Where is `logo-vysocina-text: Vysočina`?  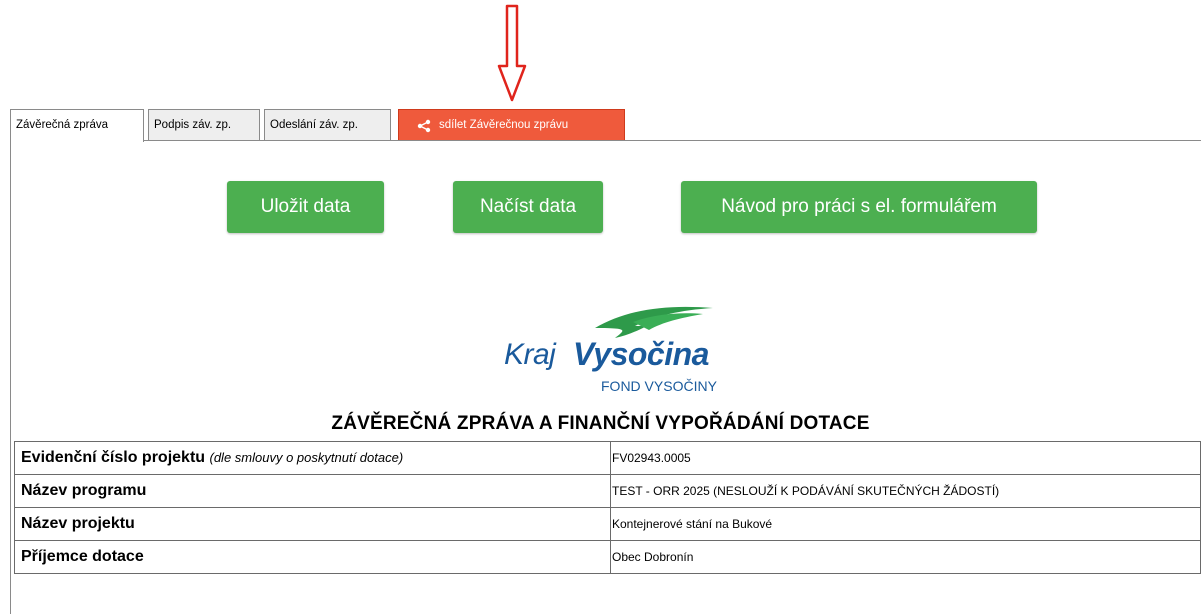 logo-vysocina-text: Vysočina is located at coordinates (641, 354).